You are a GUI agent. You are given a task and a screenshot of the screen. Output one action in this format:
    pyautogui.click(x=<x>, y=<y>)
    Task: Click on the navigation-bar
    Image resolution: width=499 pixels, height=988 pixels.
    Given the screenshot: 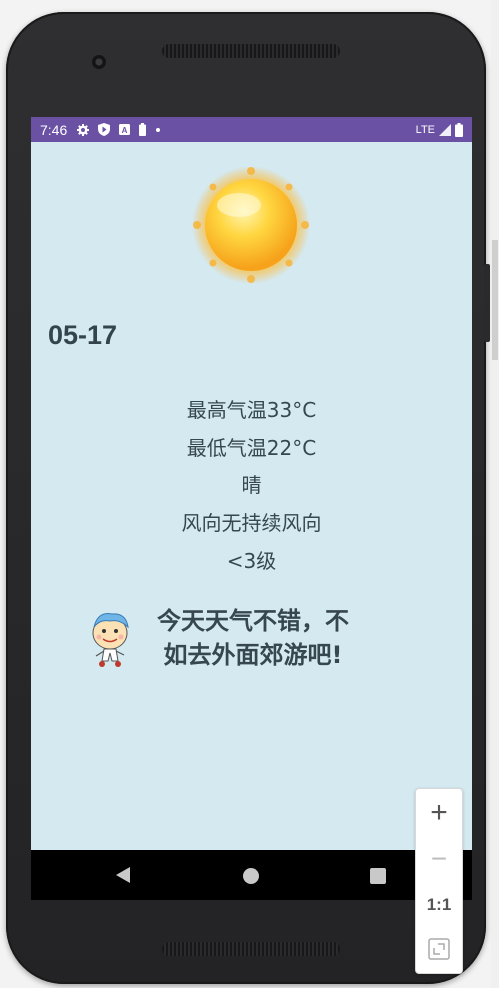 What is the action you would take?
    pyautogui.click(x=251, y=875)
    